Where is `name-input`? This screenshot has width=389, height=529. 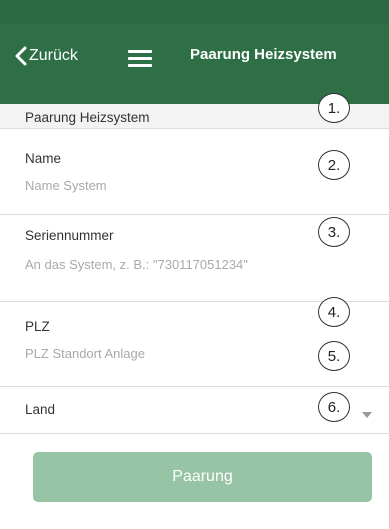 name-input is located at coordinates (175, 185).